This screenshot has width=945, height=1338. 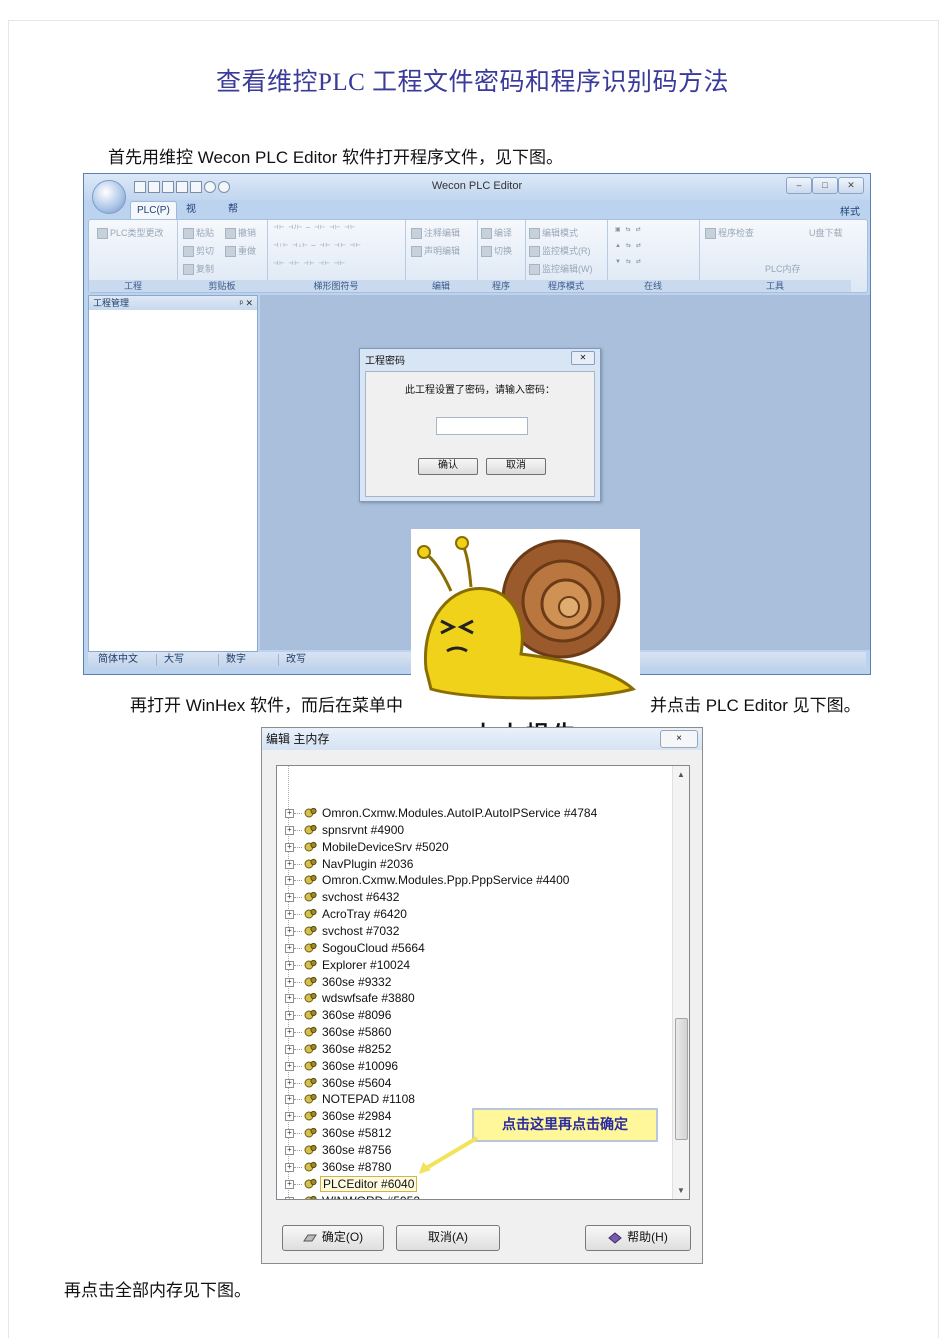 I want to click on cancel-button: 取消, so click(x=516, y=466).